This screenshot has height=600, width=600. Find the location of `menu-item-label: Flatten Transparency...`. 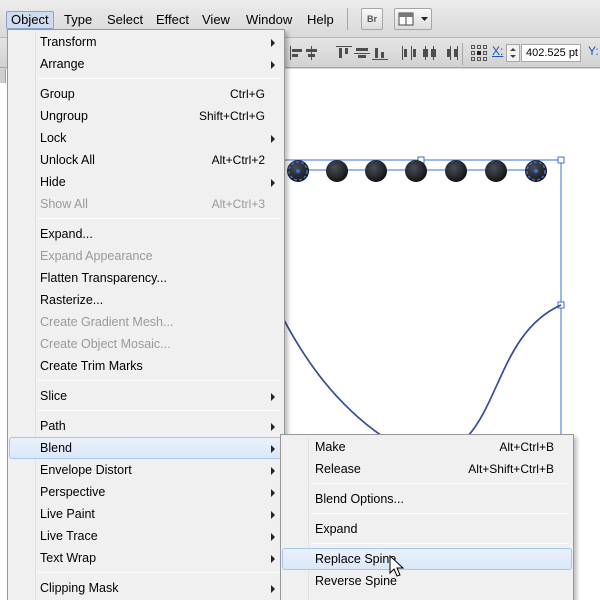

menu-item-label: Flatten Transparency... is located at coordinates (103, 278).